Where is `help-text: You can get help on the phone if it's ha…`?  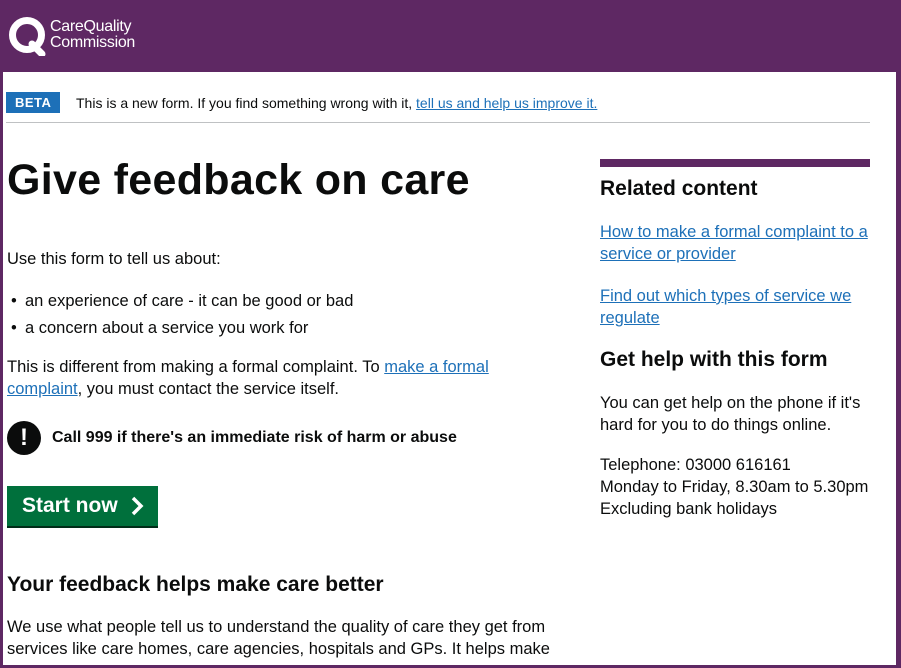 help-text: You can get help on the phone if it's ha… is located at coordinates (730, 414).